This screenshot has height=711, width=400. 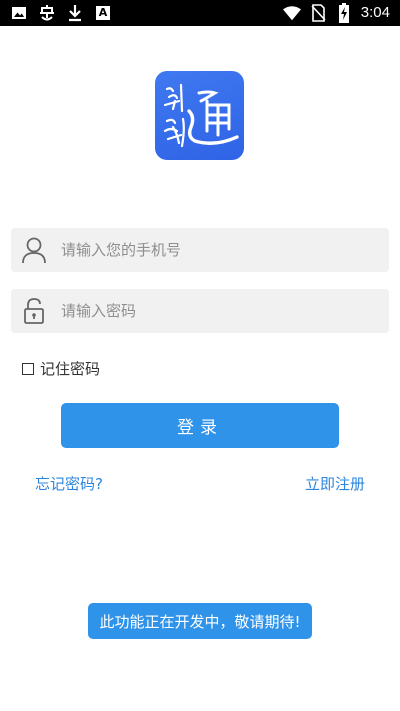 What do you see at coordinates (69, 483) in the screenshot?
I see `forgot-password-link: 忘记密码?` at bounding box center [69, 483].